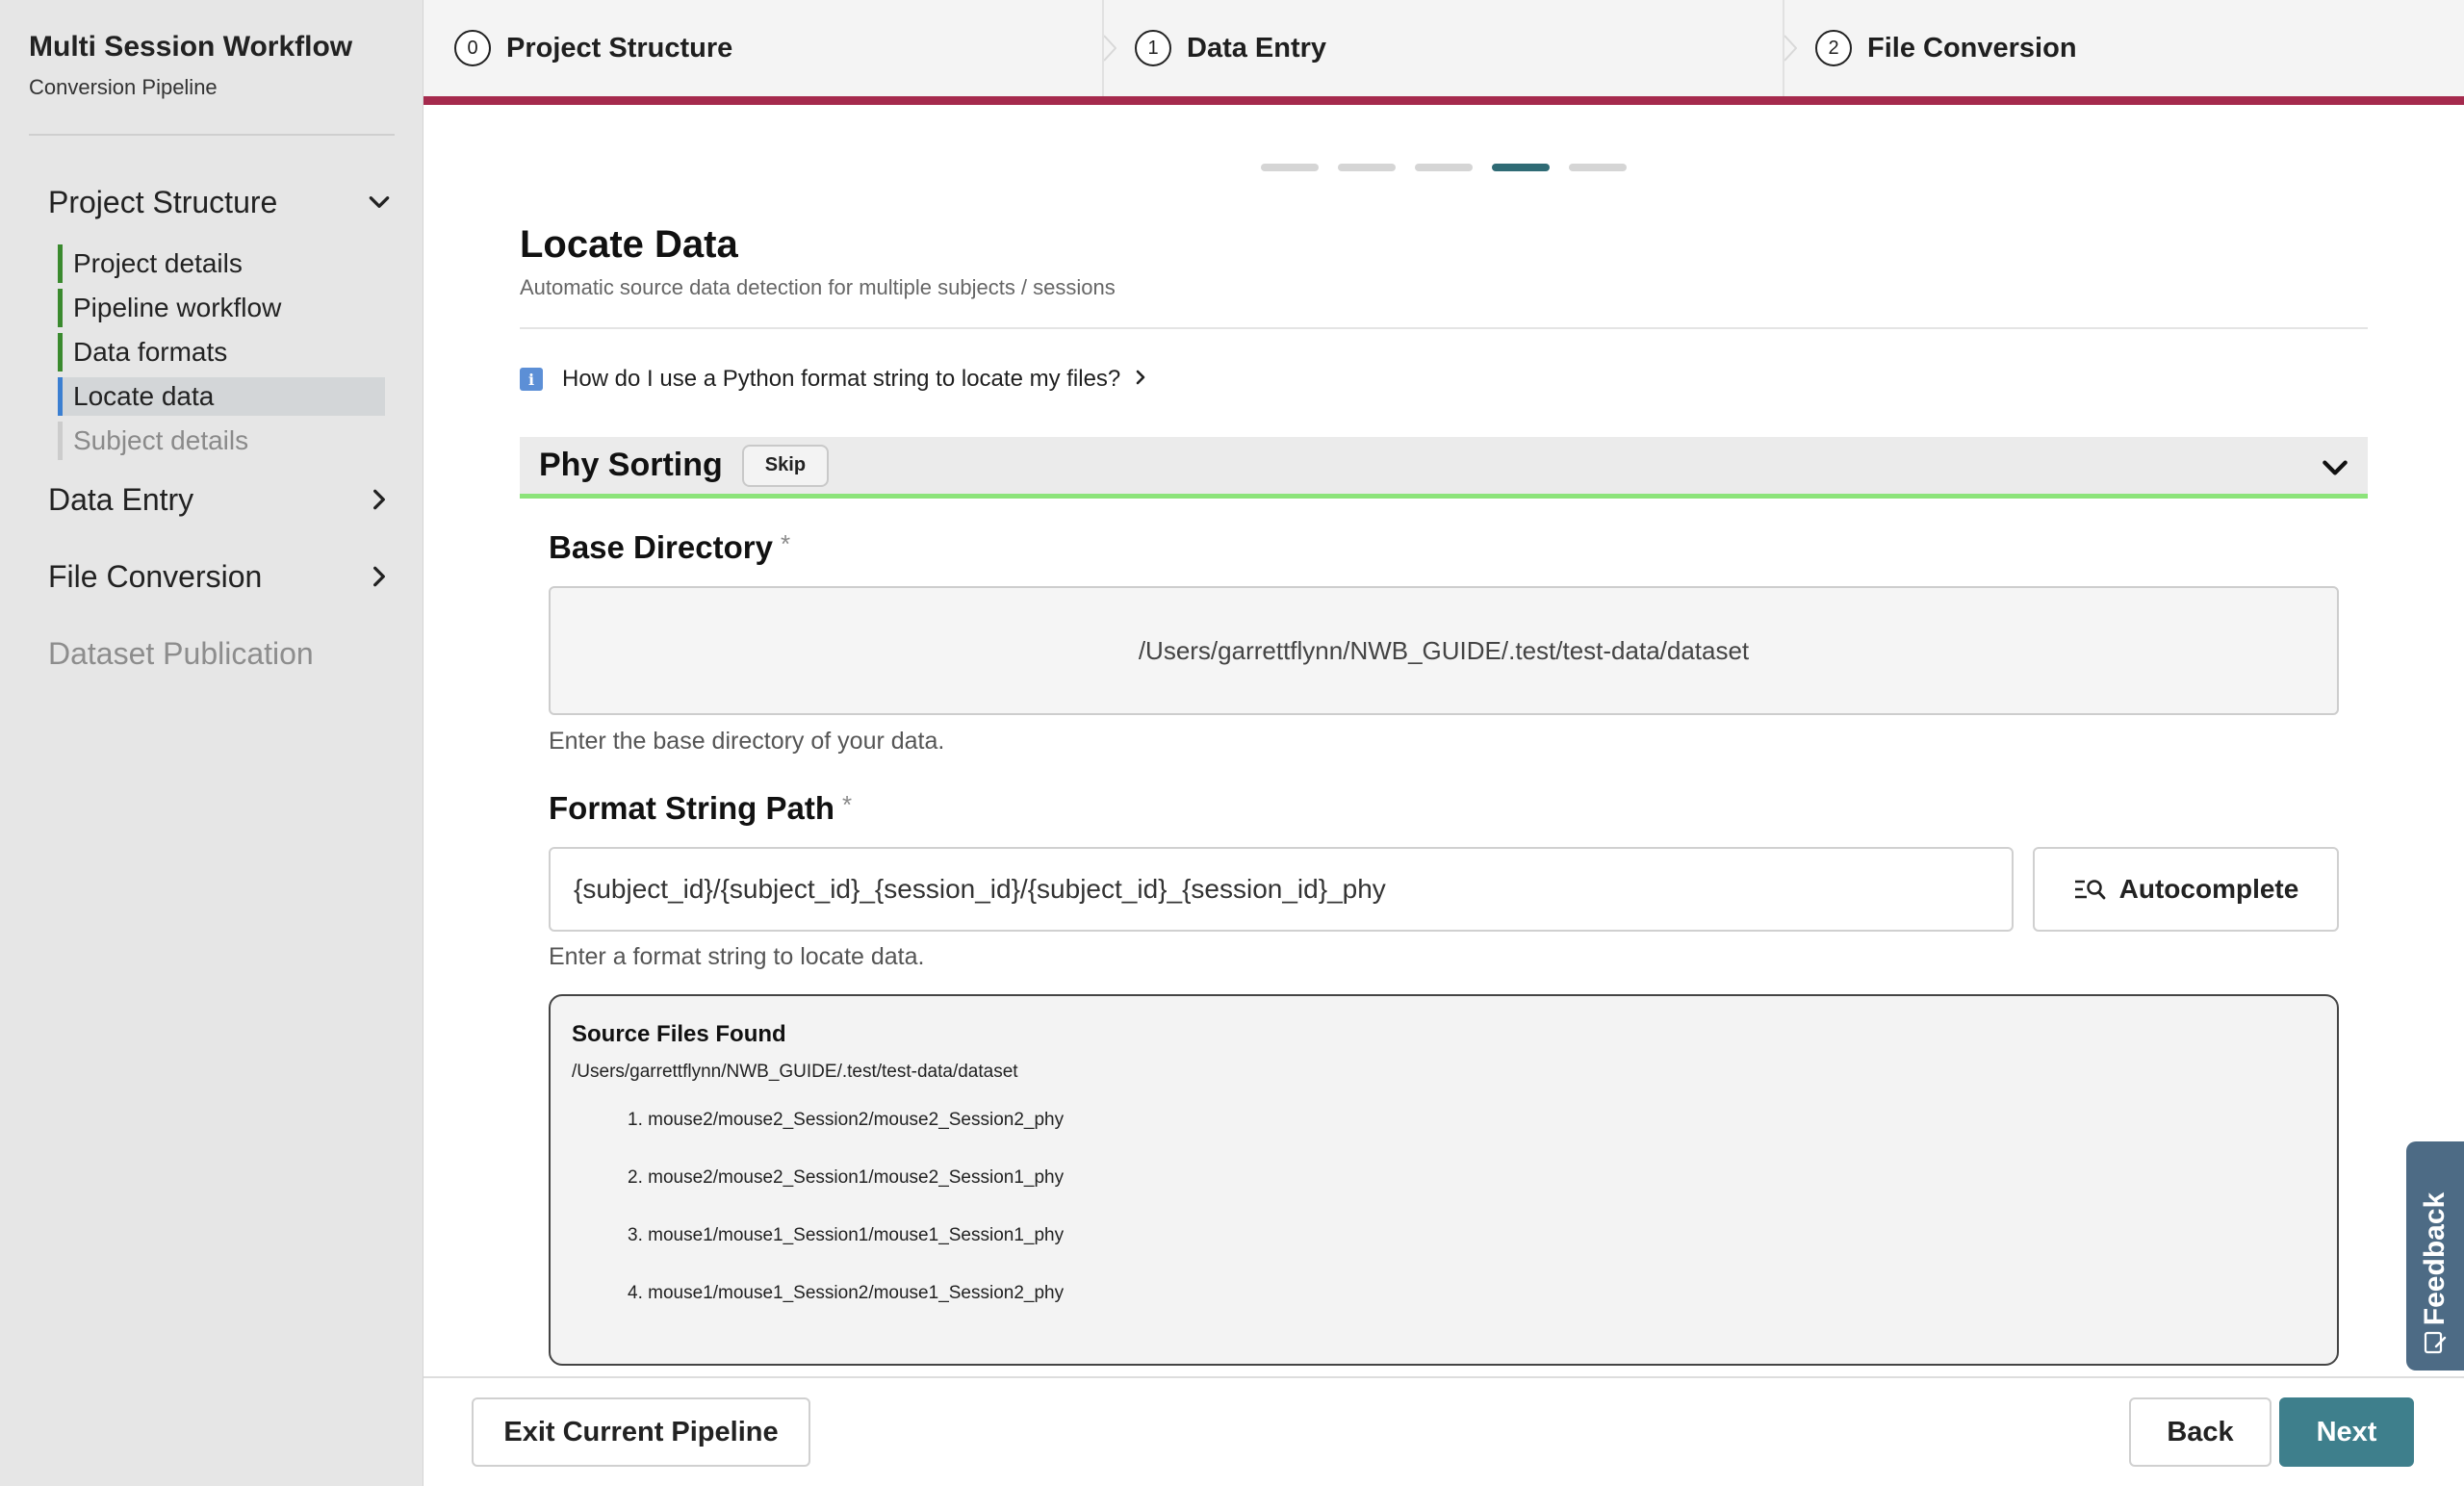  What do you see at coordinates (221, 441) in the screenshot?
I see `sidebar-item-subject-details: Subject details` at bounding box center [221, 441].